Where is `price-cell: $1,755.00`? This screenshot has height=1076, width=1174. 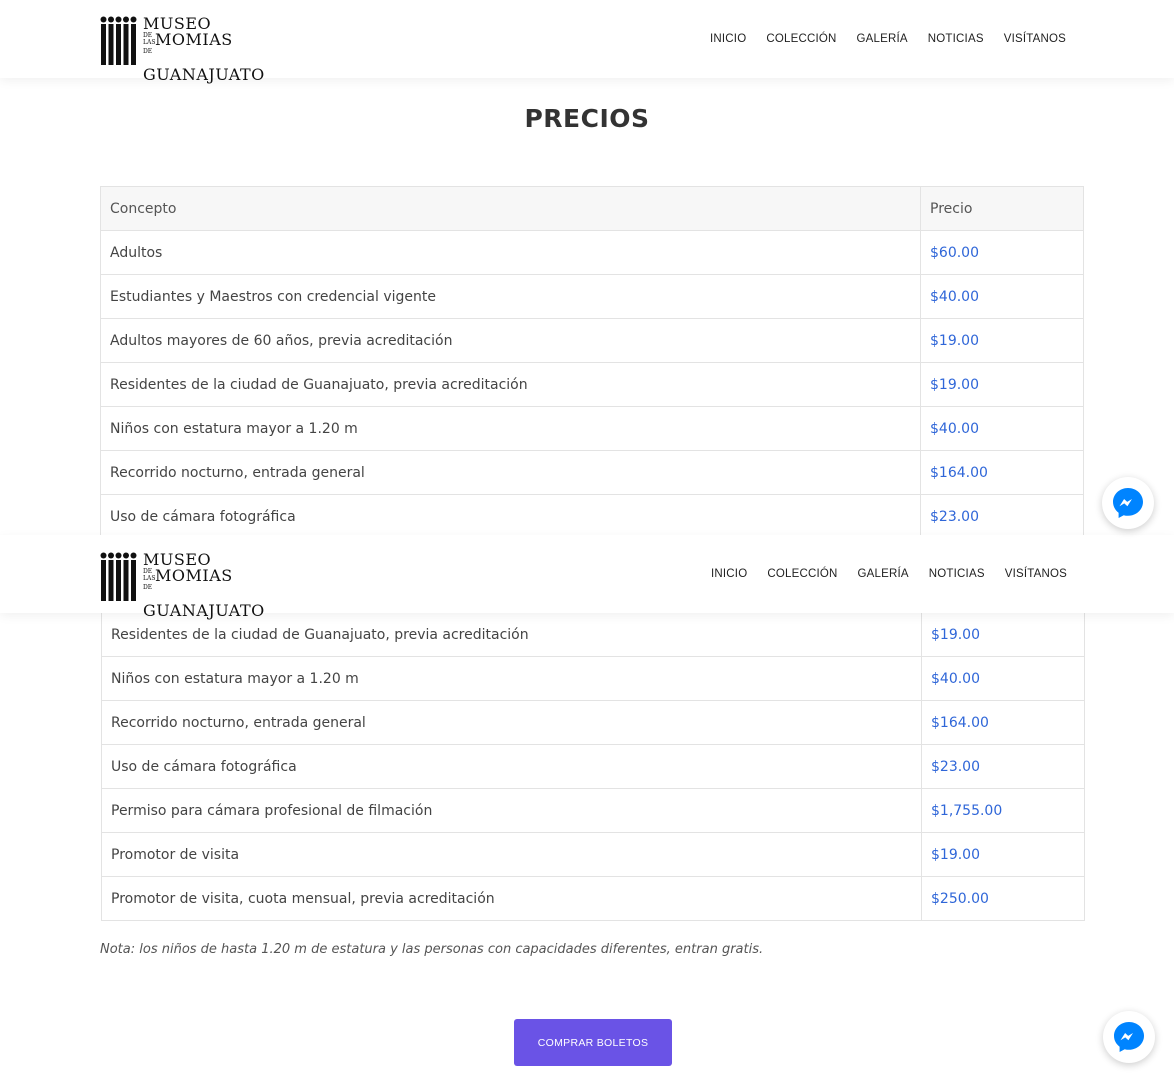 price-cell: $1,755.00 is located at coordinates (1003, 810).